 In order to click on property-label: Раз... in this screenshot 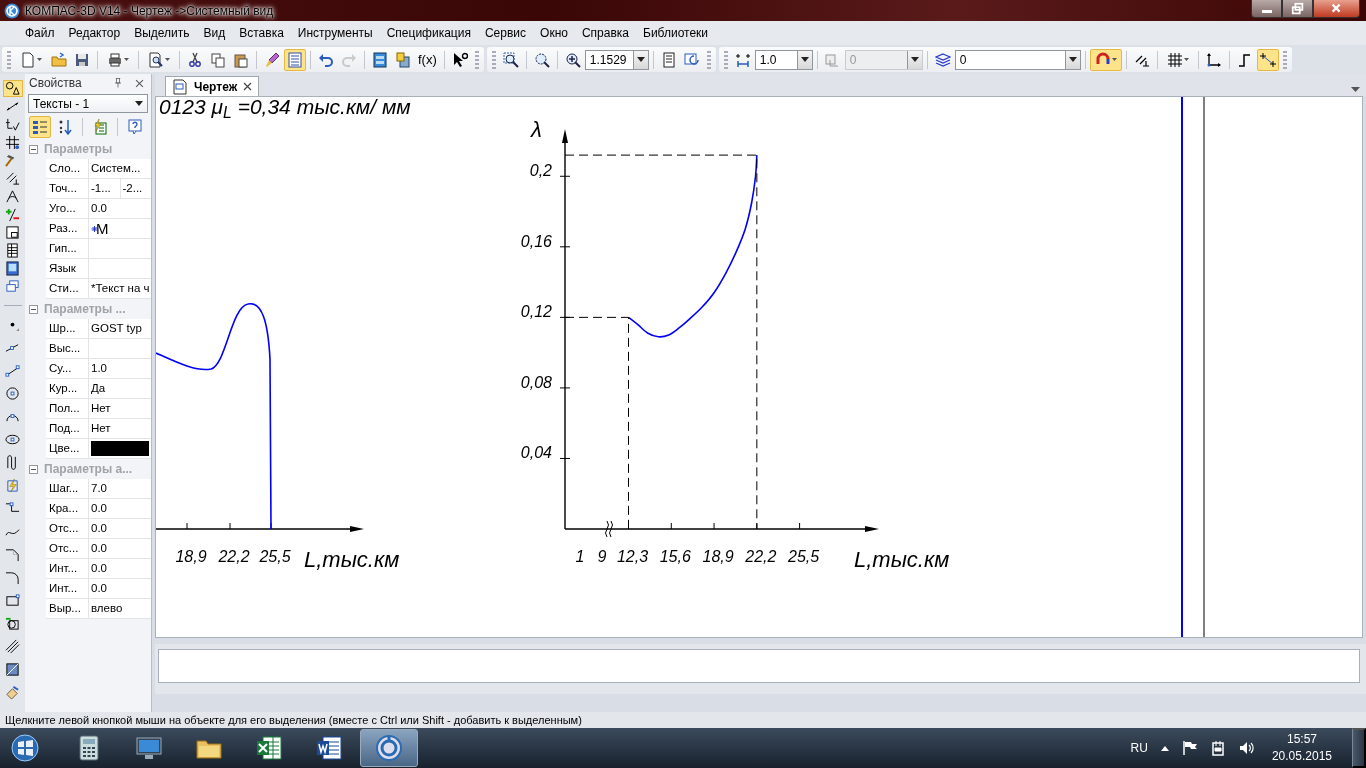, I will do `click(67, 228)`.